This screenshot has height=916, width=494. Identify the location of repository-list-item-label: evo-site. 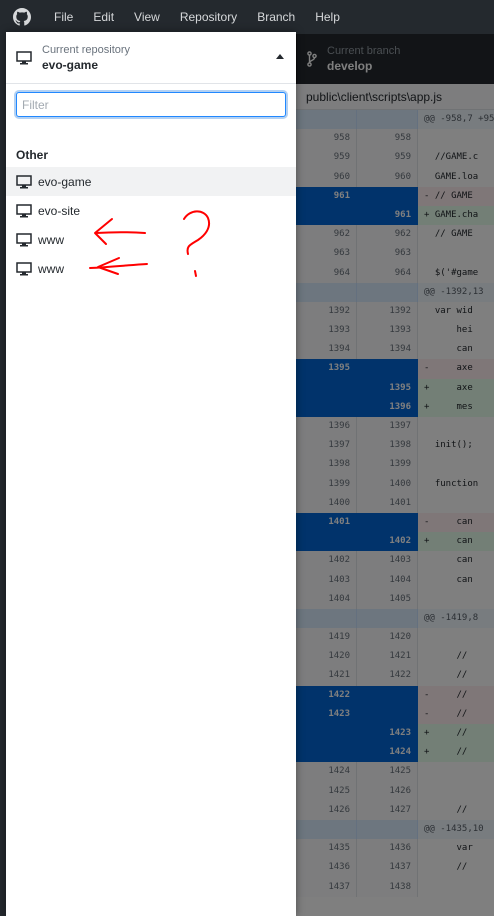
(59, 210).